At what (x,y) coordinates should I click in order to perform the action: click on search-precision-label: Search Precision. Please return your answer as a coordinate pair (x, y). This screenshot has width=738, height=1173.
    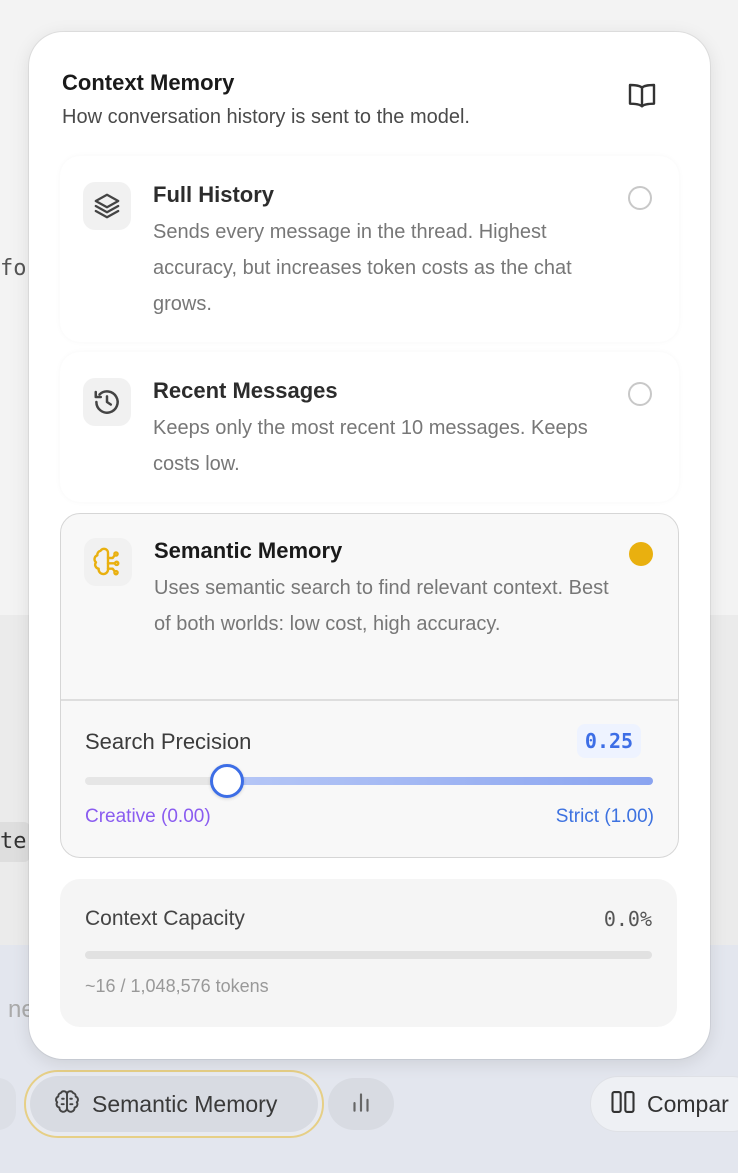
    Looking at the image, I should click on (168, 741).